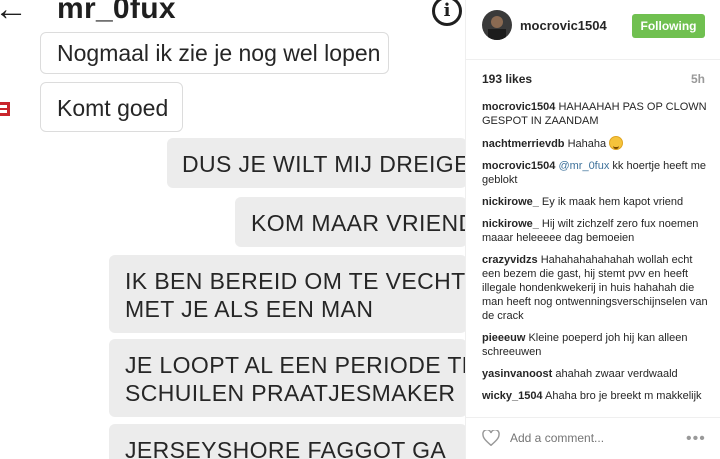 Image resolution: width=720 pixels, height=459 pixels. What do you see at coordinates (295, 365) in the screenshot?
I see `message-text-line: JE LOOPT AL EEN PERIODE TE` at bounding box center [295, 365].